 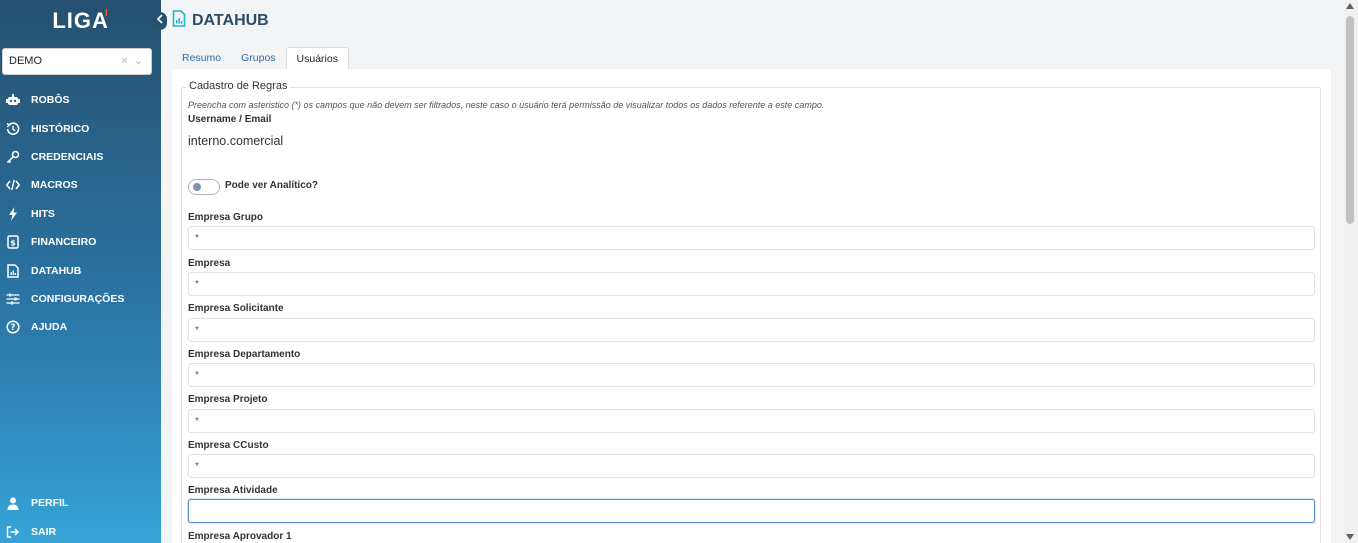 What do you see at coordinates (230, 119) in the screenshot?
I see `username-label: Username / Email` at bounding box center [230, 119].